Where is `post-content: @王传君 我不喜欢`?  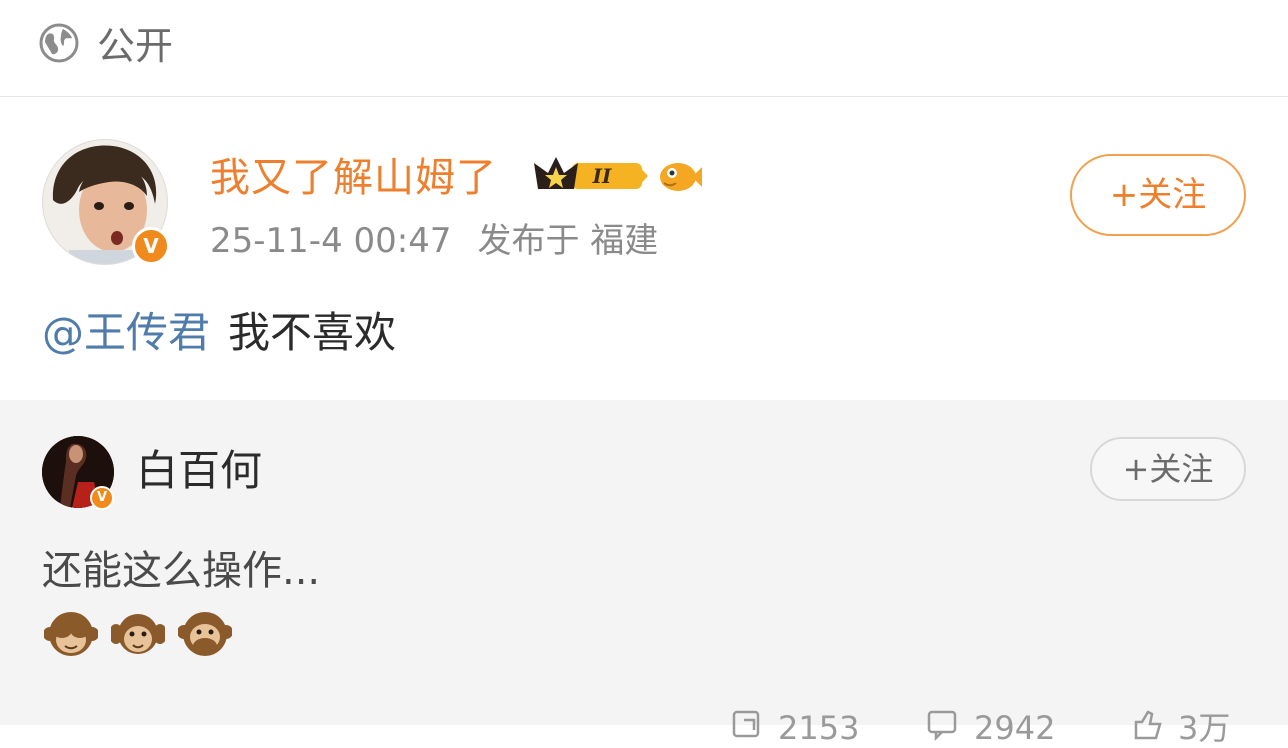
post-content: @王传君 我不喜欢 is located at coordinates (219, 333).